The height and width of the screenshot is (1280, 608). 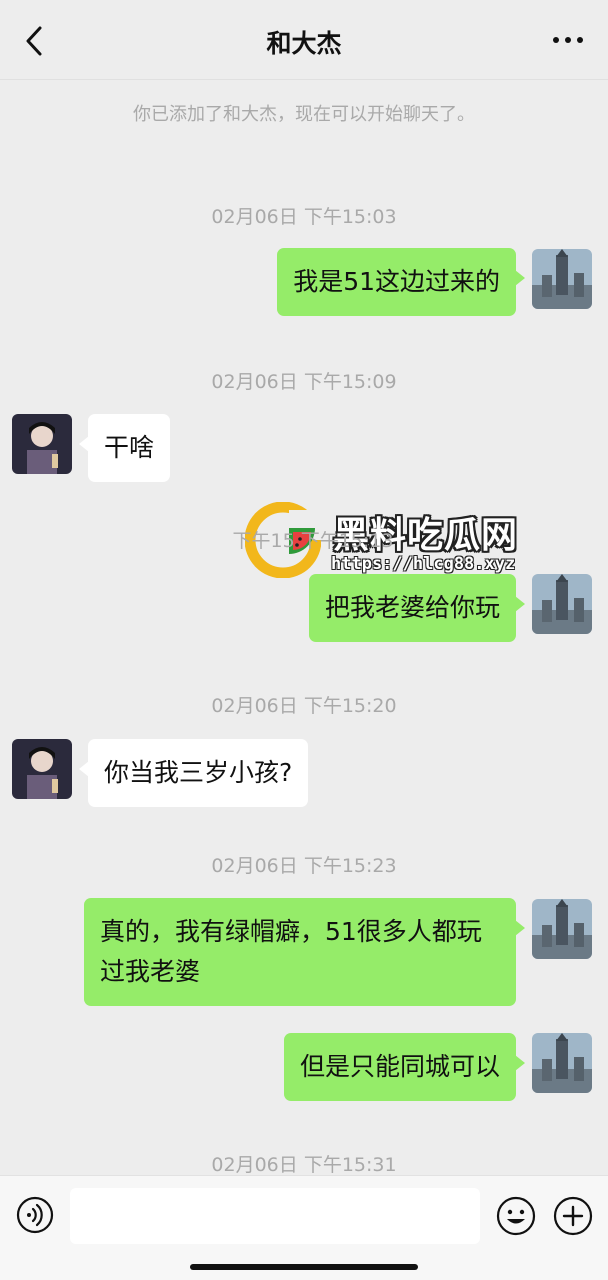 I want to click on timestamp: 02月06日 下午15:20, so click(x=304, y=706).